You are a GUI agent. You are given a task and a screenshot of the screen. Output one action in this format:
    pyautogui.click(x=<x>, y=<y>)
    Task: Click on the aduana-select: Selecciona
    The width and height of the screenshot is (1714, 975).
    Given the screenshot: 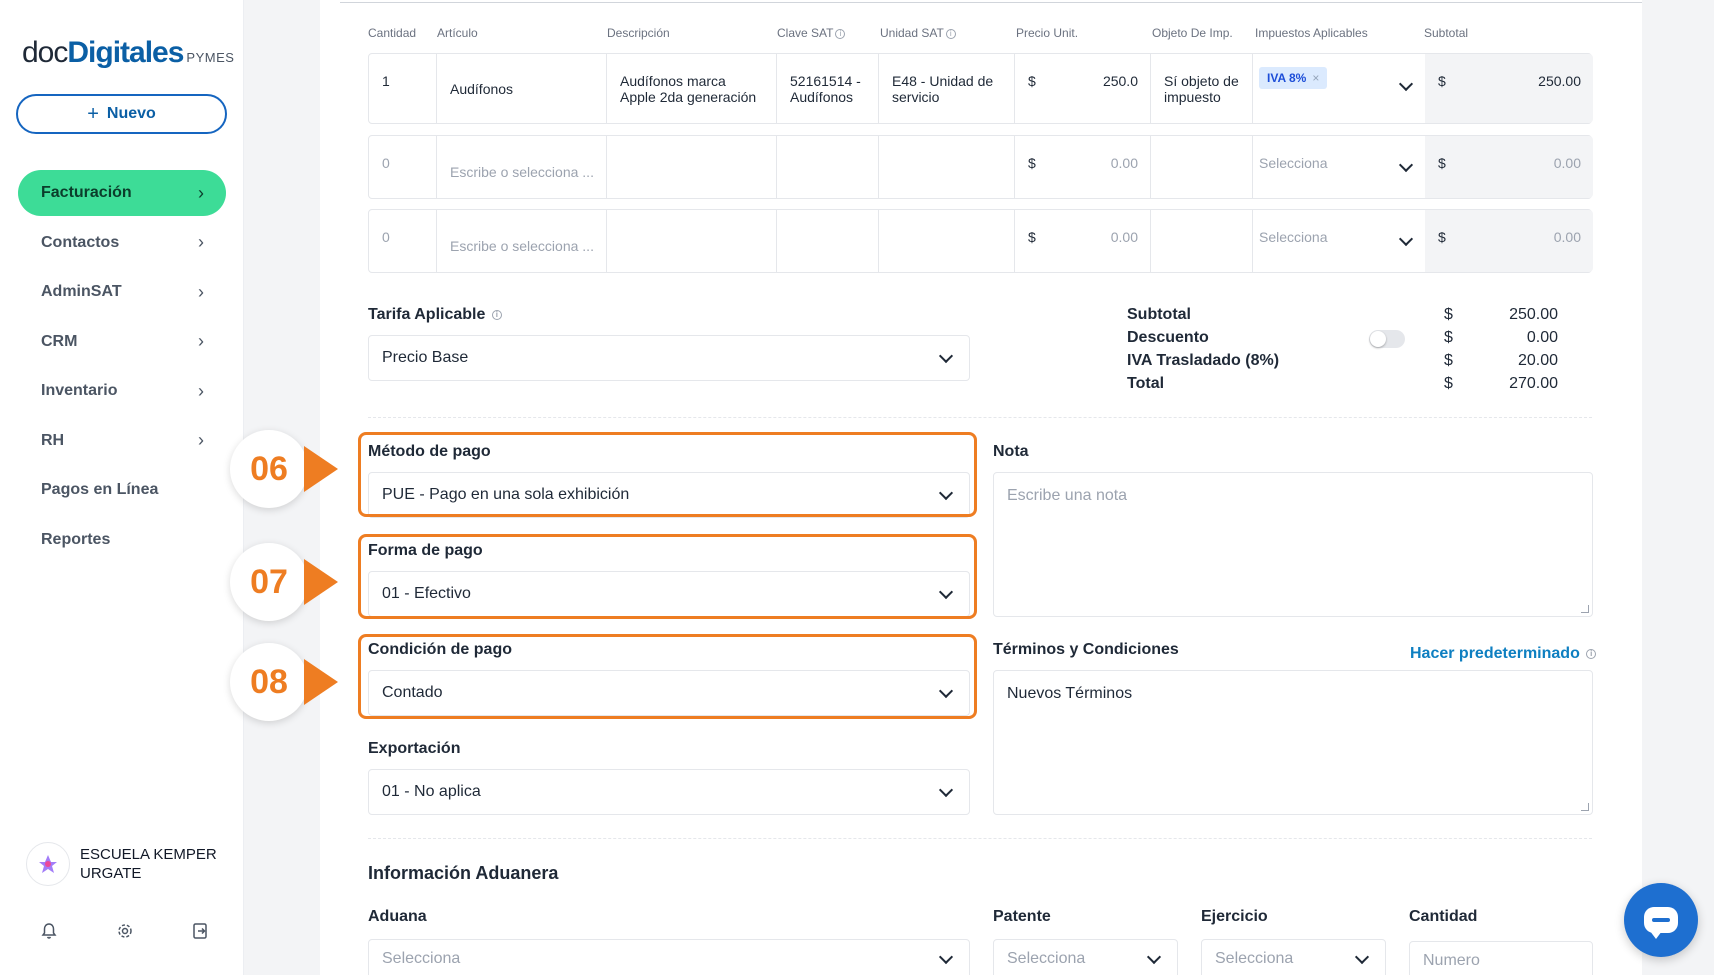 What is the action you would take?
    pyautogui.click(x=669, y=957)
    